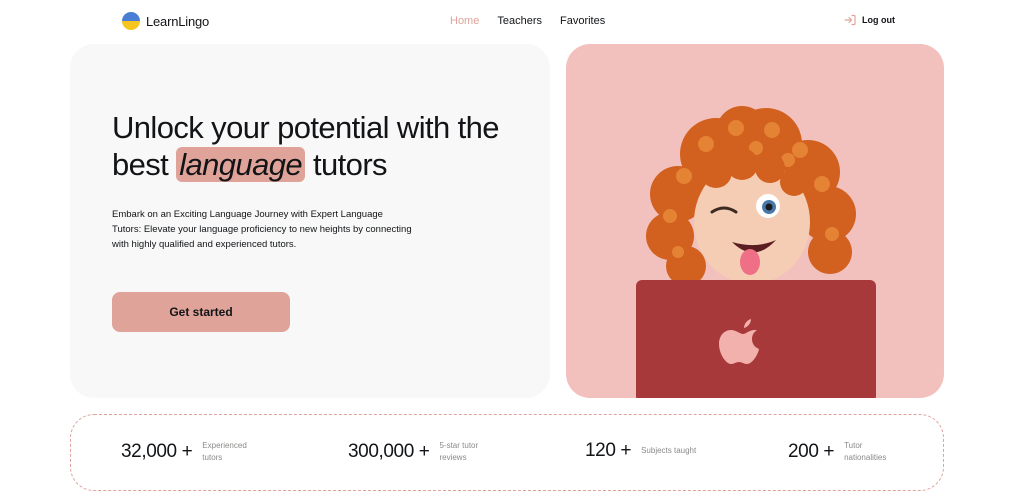 This screenshot has height=503, width=1020. What do you see at coordinates (811, 451) in the screenshot?
I see `stat-value: 200 +` at bounding box center [811, 451].